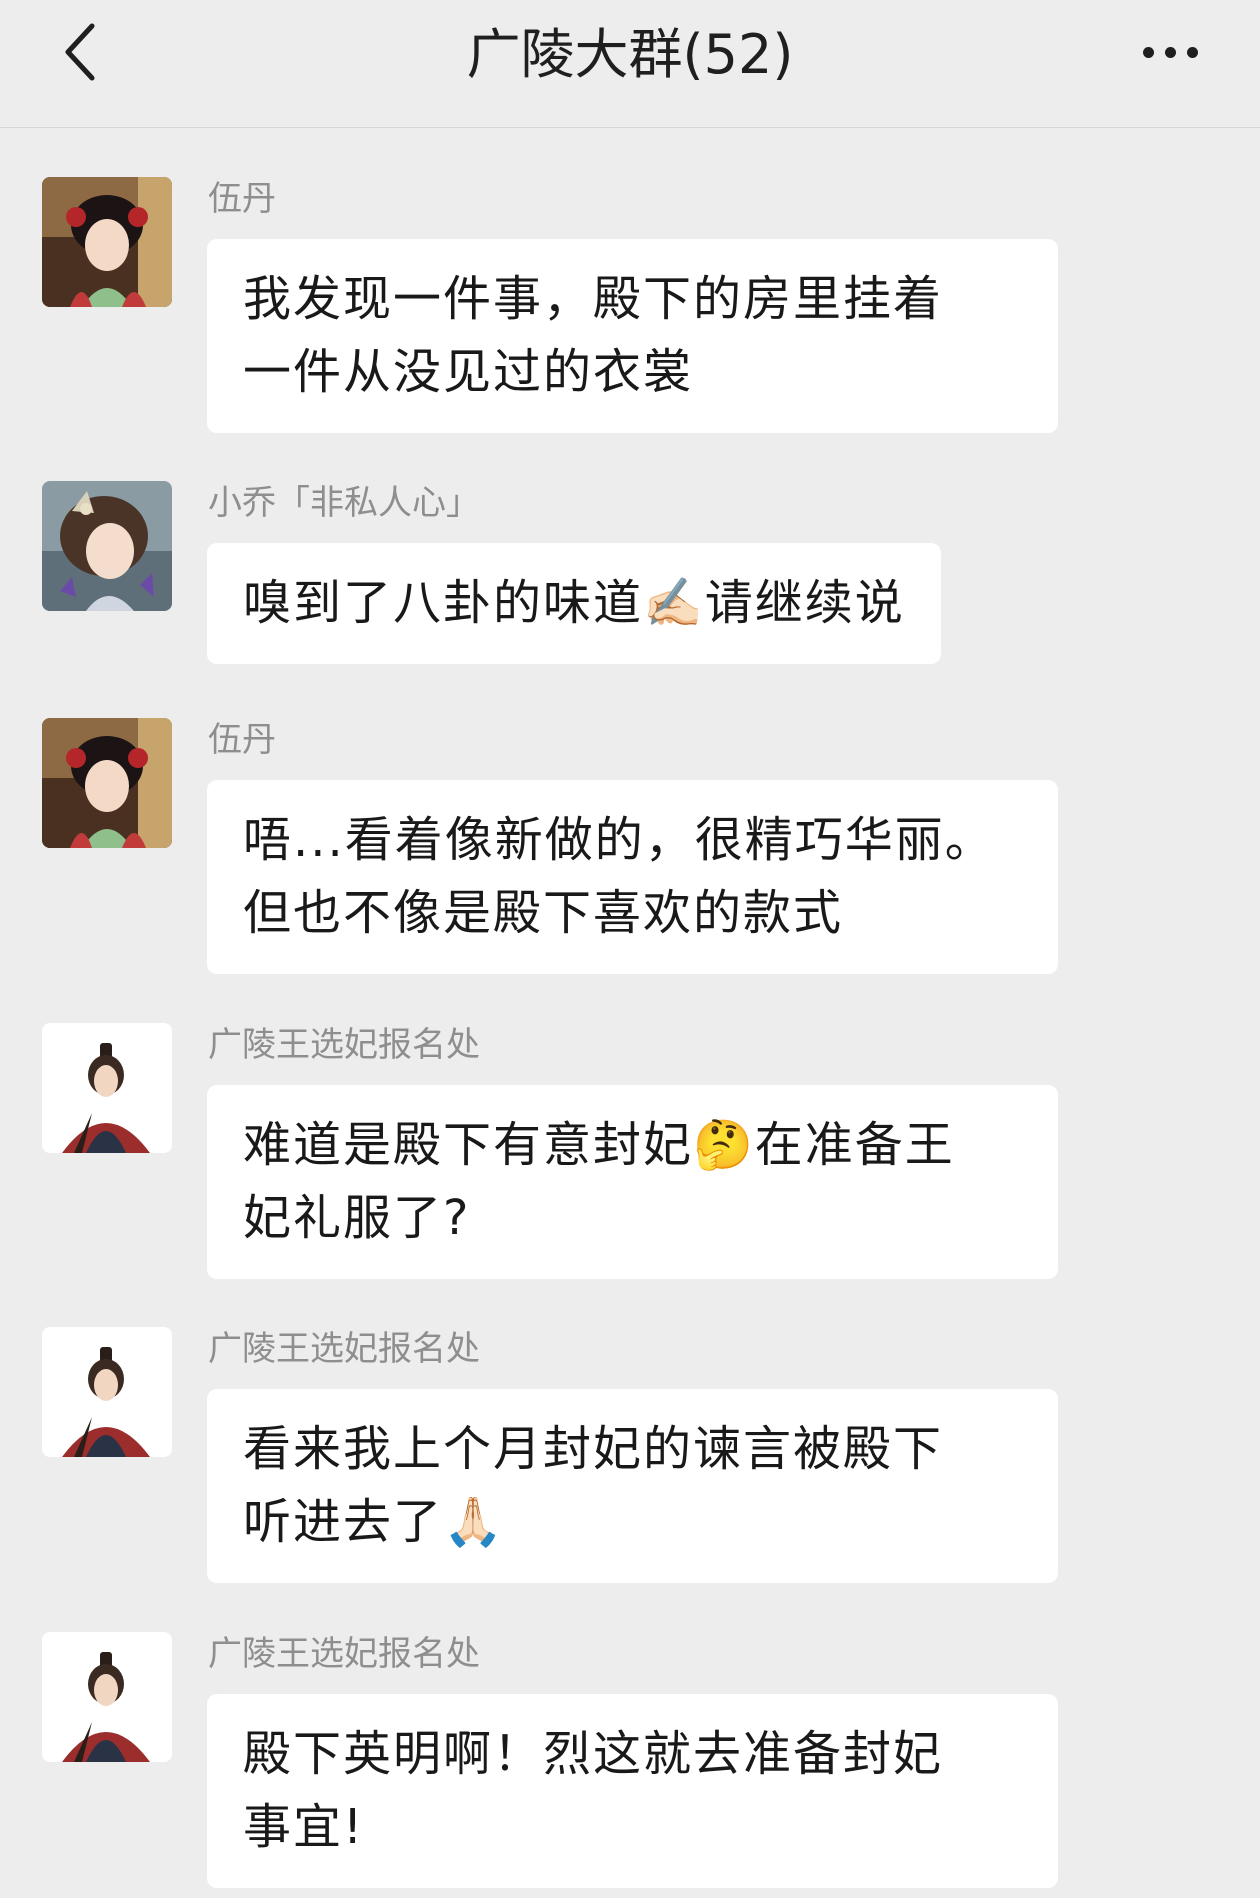 The image size is (1260, 1898). I want to click on message-text-line: 殿下英明啊！烈这就去准备封妃, so click(593, 1754).